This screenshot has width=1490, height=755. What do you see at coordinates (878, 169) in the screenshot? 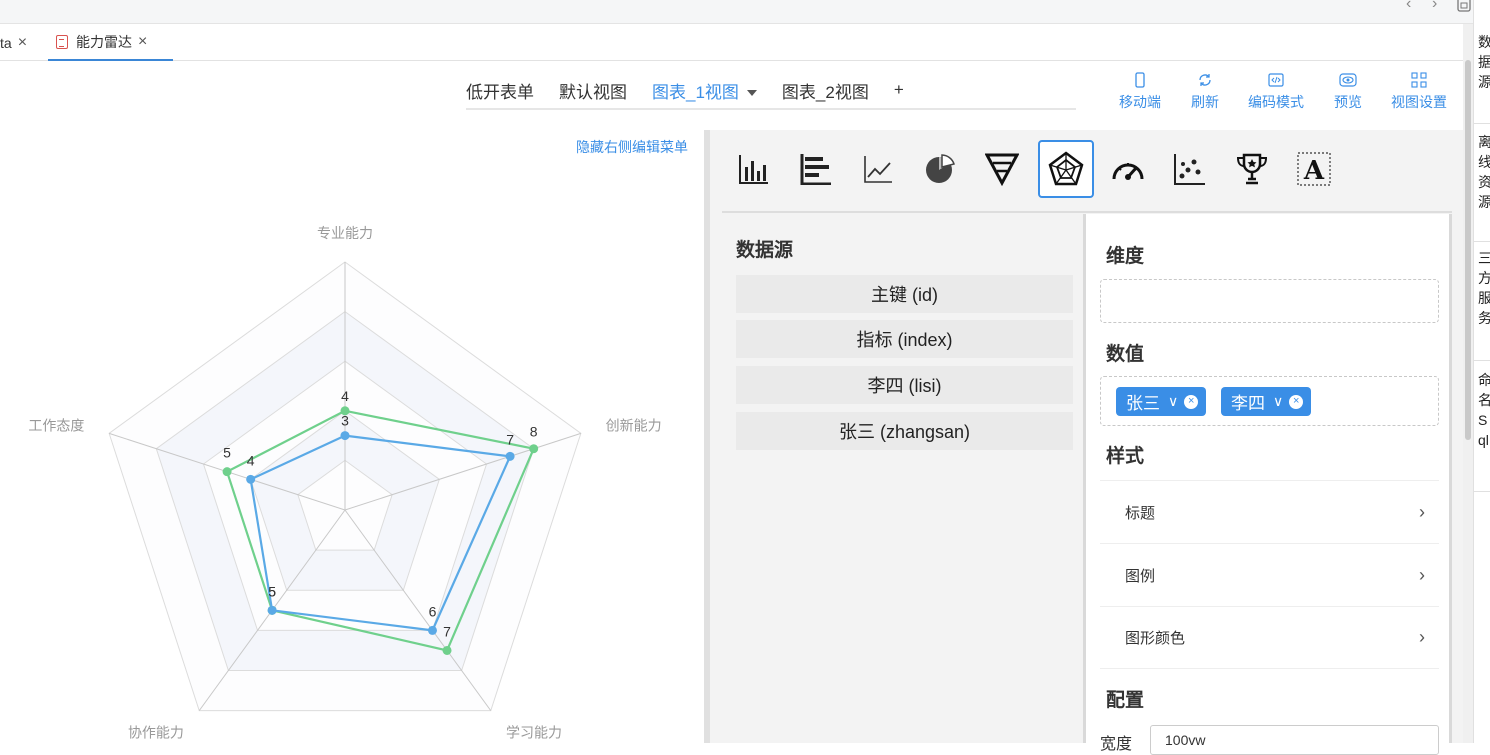
I see `line-chart-icon` at bounding box center [878, 169].